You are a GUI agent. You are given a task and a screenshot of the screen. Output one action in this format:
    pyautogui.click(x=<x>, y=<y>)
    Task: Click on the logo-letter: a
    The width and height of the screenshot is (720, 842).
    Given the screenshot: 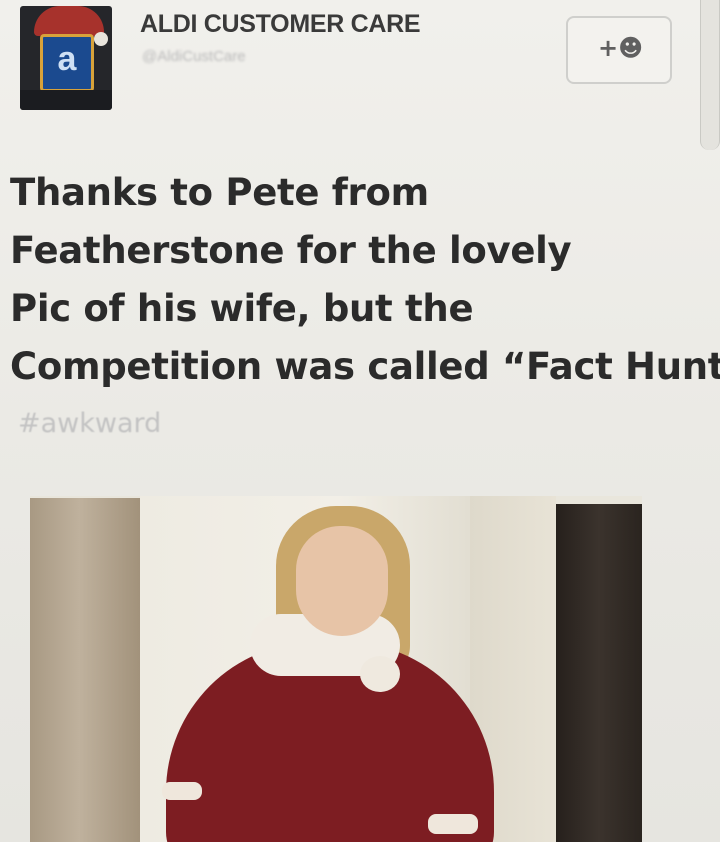 What is the action you would take?
    pyautogui.click(x=67, y=59)
    